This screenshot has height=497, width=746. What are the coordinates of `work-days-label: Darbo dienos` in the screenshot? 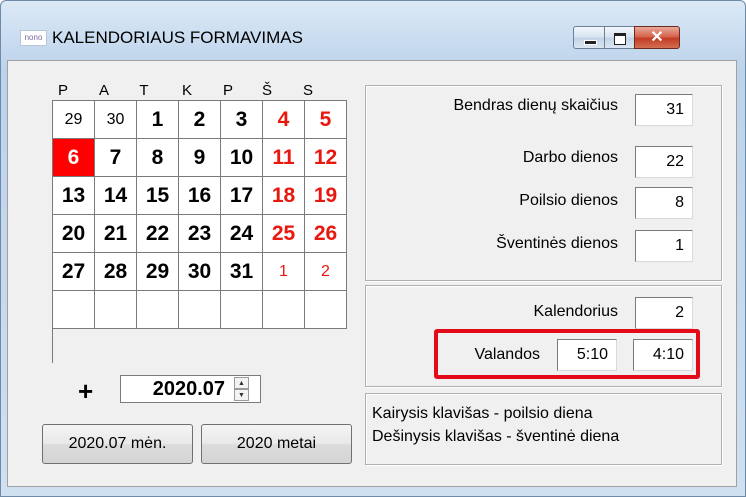 It's located at (570, 157).